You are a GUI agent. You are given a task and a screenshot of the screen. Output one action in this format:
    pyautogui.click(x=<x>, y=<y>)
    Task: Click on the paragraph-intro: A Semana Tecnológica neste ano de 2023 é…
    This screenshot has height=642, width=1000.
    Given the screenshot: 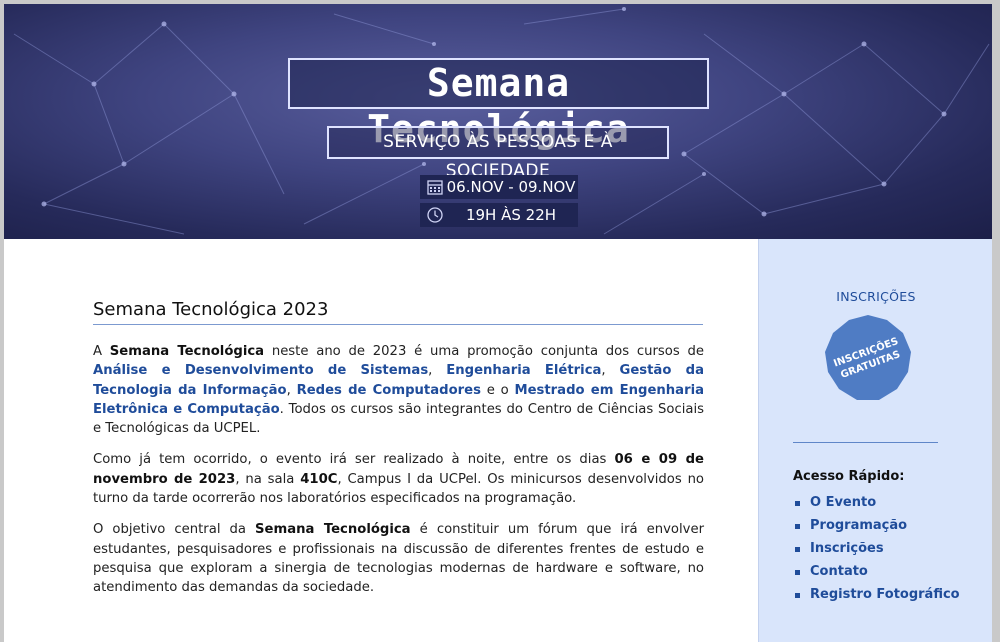 What is the action you would take?
    pyautogui.click(x=398, y=390)
    